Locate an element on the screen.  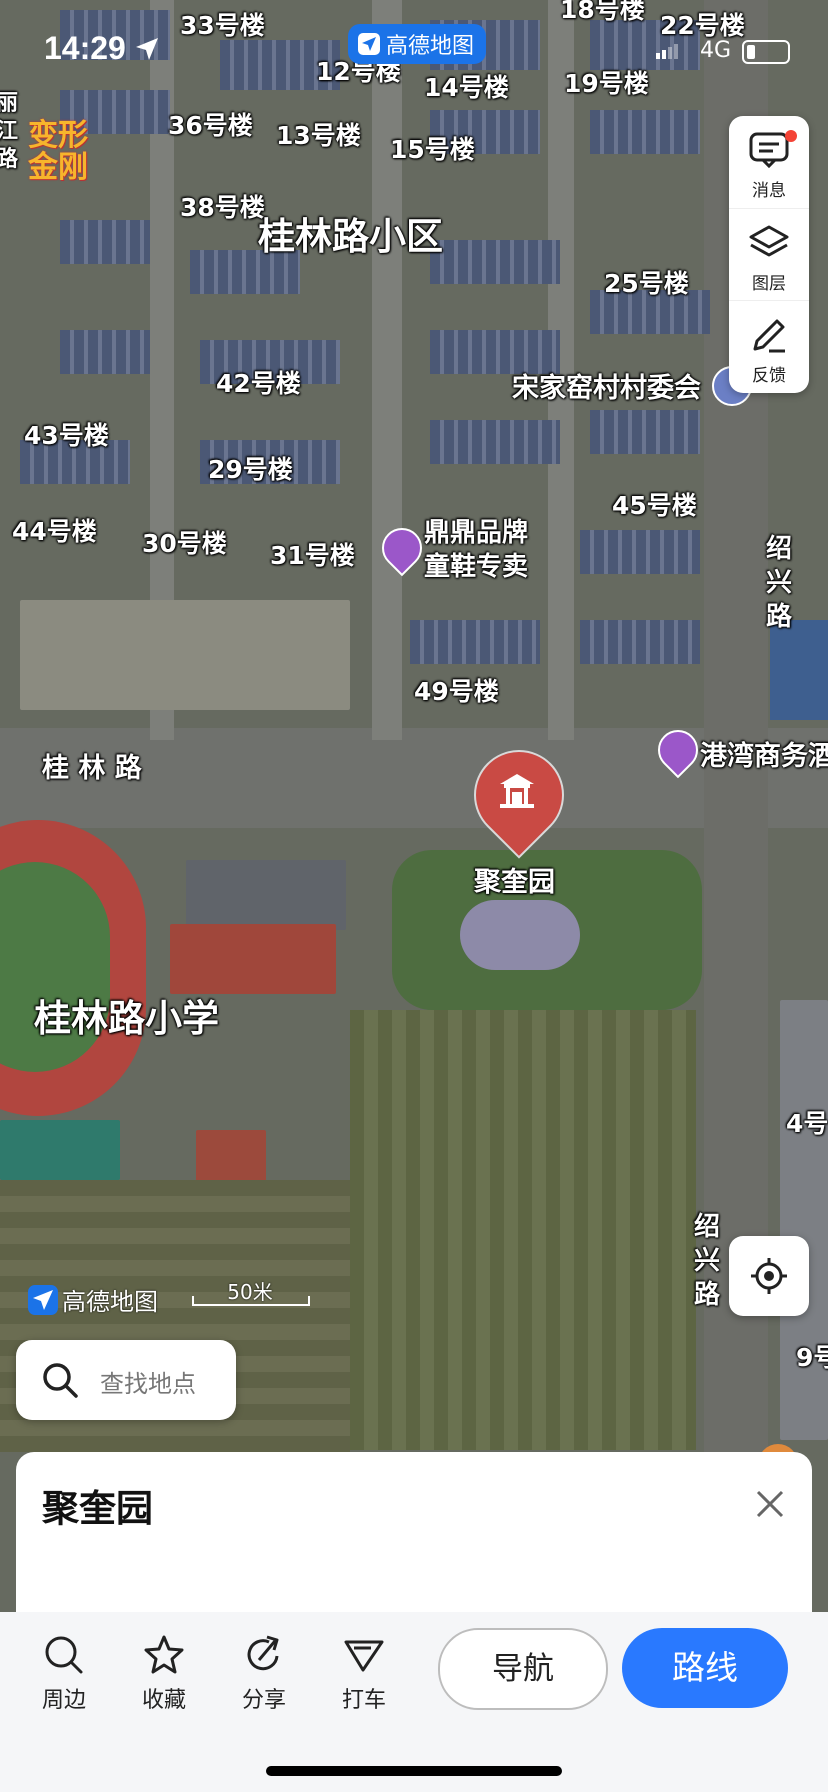
locate-me-button is located at coordinates (769, 1276).